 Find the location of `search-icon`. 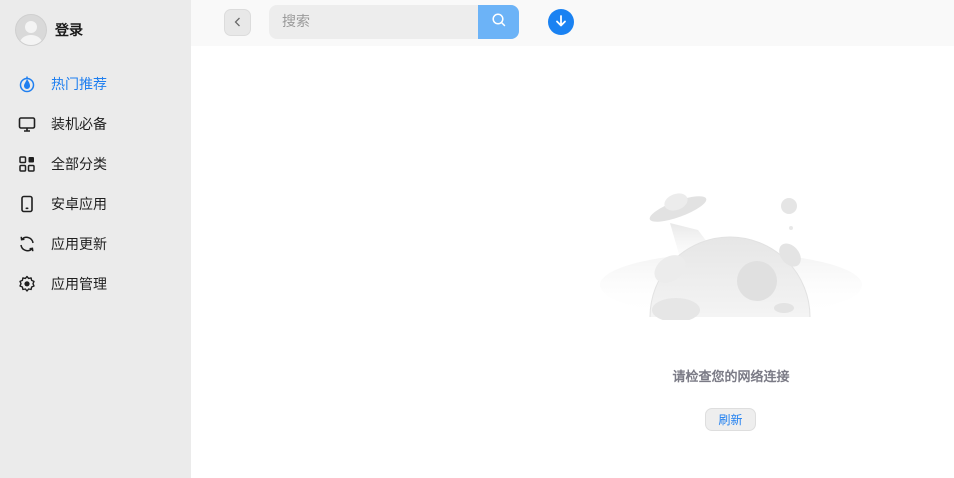

search-icon is located at coordinates (499, 22).